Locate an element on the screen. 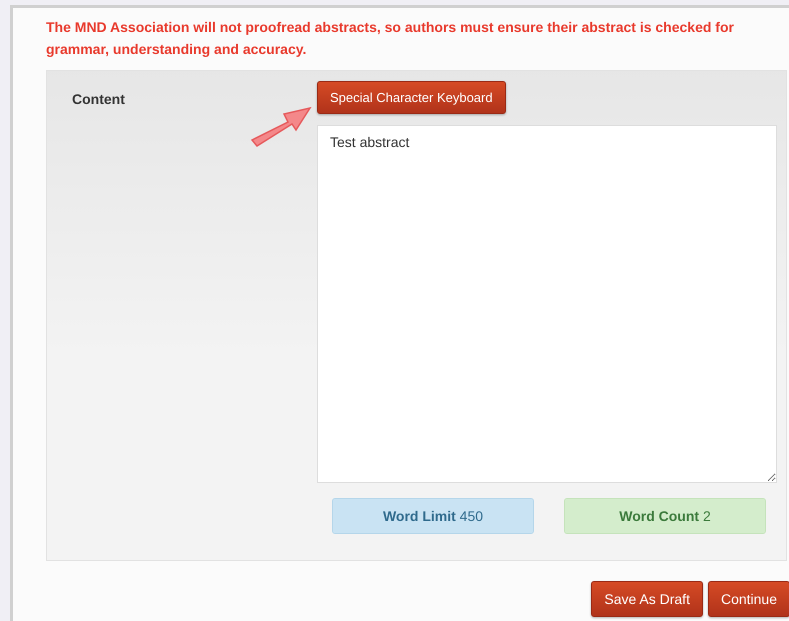 The image size is (789, 621). special-character-keyboard-button: Special Character Keyboard is located at coordinates (411, 97).